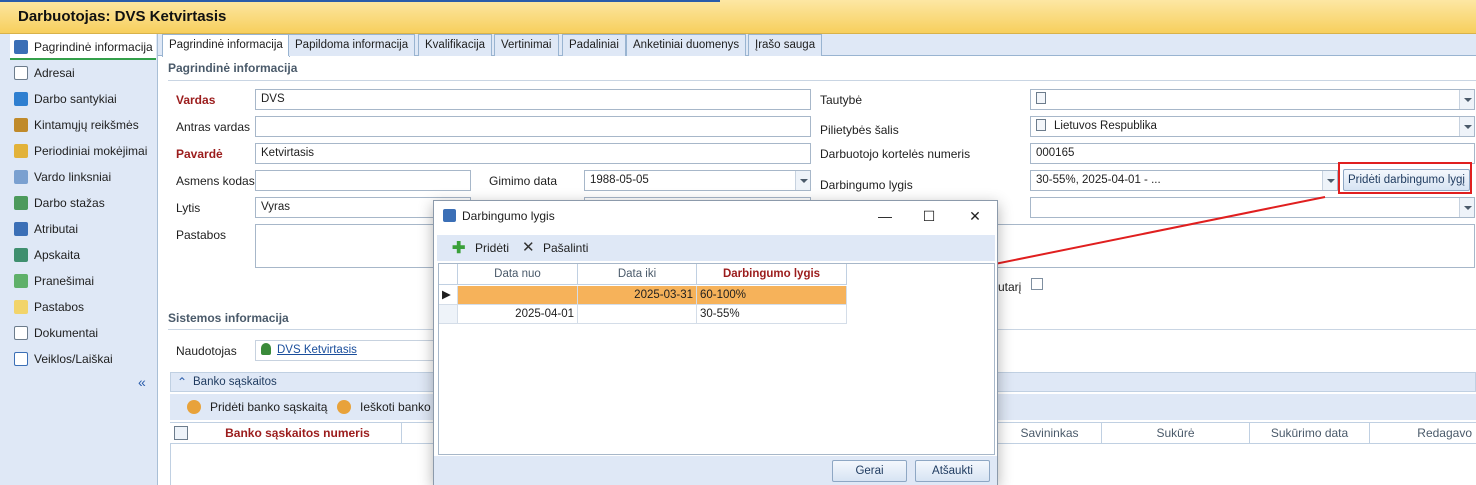 This screenshot has height=485, width=1476. What do you see at coordinates (455, 45) in the screenshot?
I see `tab-kvalifikacija: Kvalifikacija` at bounding box center [455, 45].